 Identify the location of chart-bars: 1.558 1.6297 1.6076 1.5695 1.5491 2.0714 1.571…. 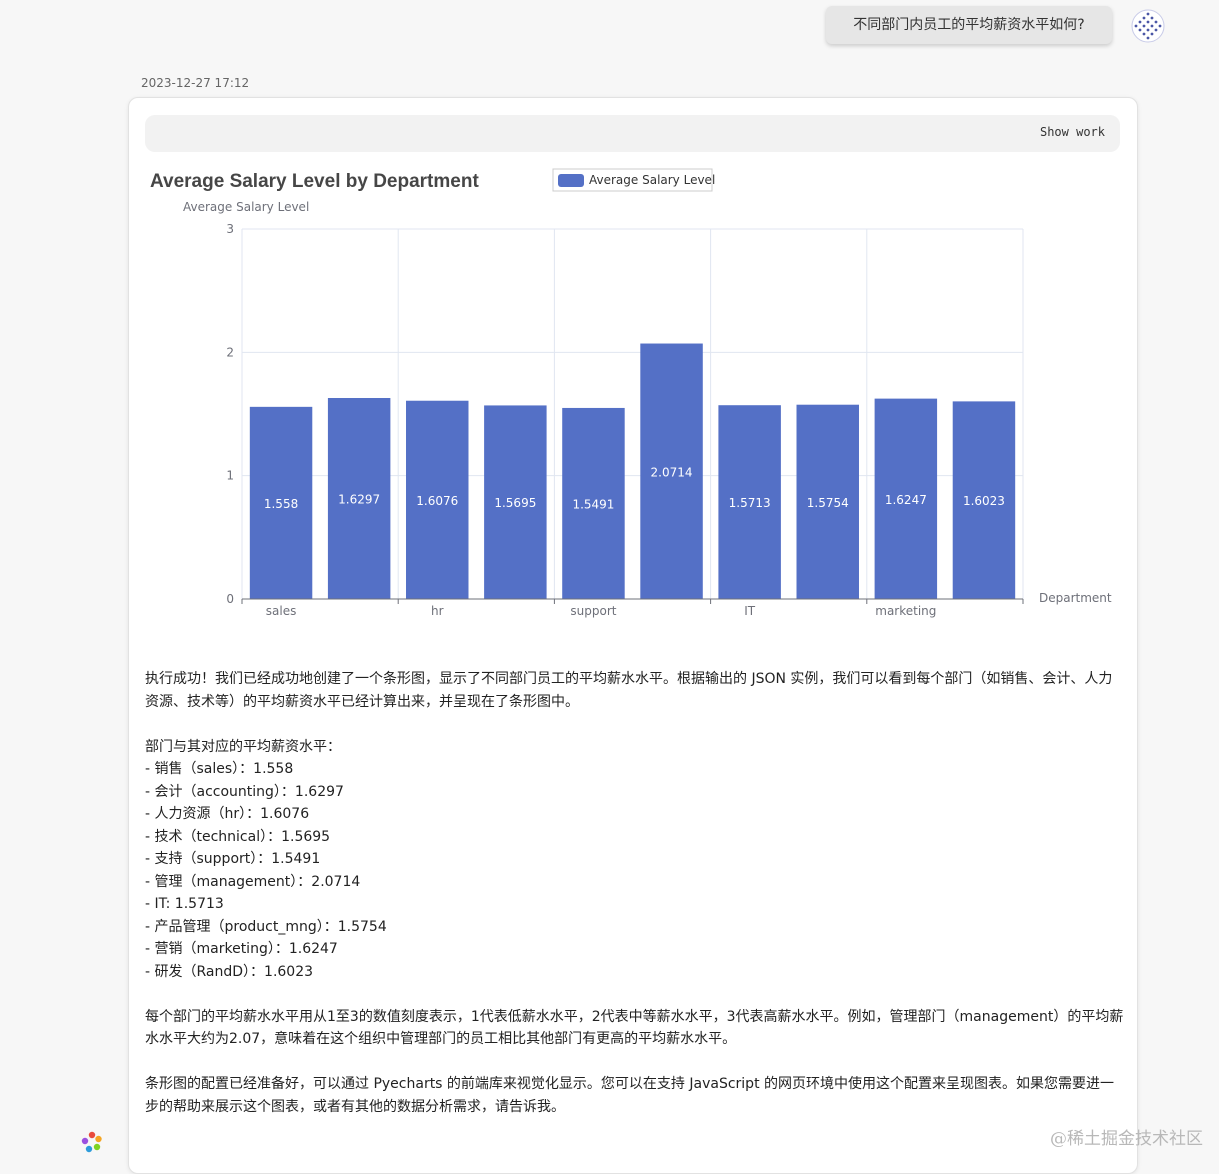
(632, 471).